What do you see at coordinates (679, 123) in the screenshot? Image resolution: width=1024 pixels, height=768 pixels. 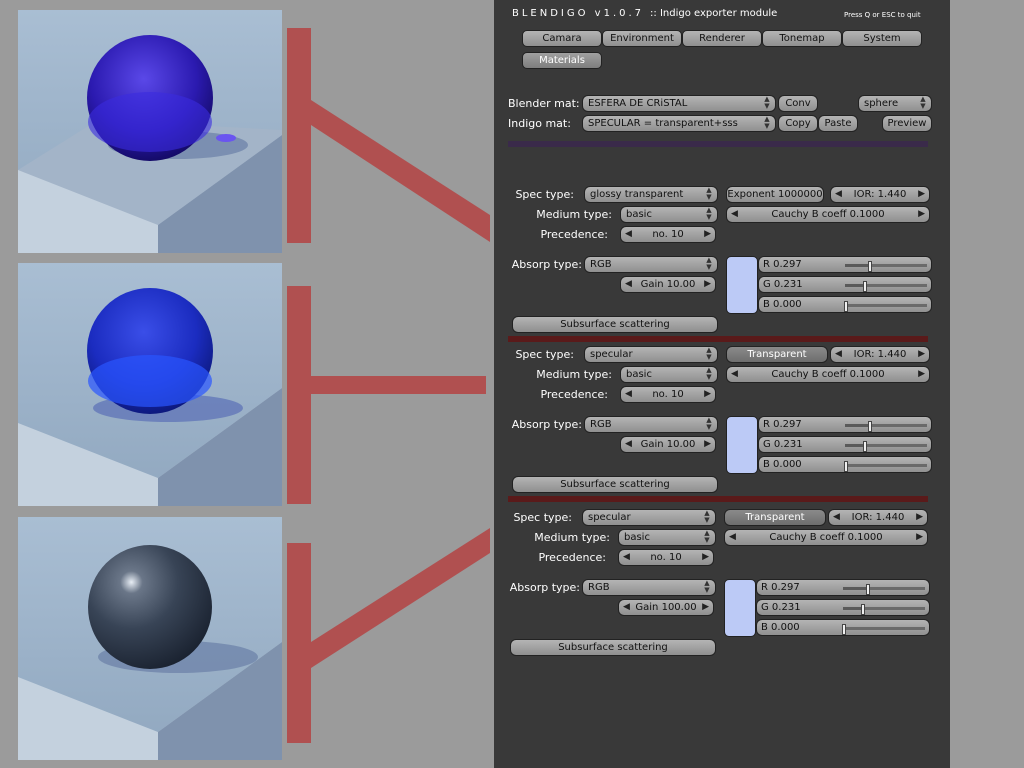 I see `indigo-mat-select: SPECULAR = transparent+sss ▲ ▼` at bounding box center [679, 123].